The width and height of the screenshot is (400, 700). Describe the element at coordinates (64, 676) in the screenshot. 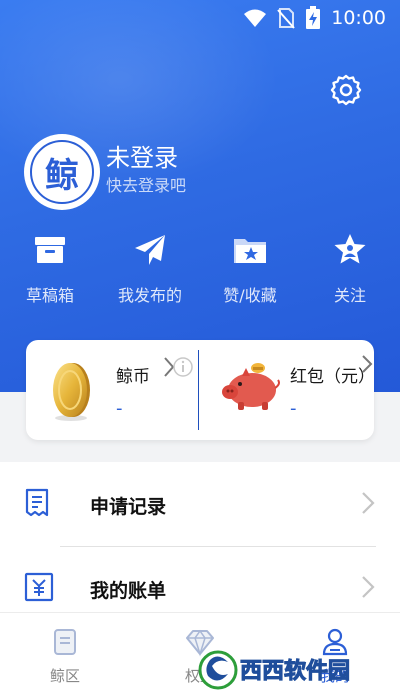

I see `nav-tab-label: 鲸区` at that location.